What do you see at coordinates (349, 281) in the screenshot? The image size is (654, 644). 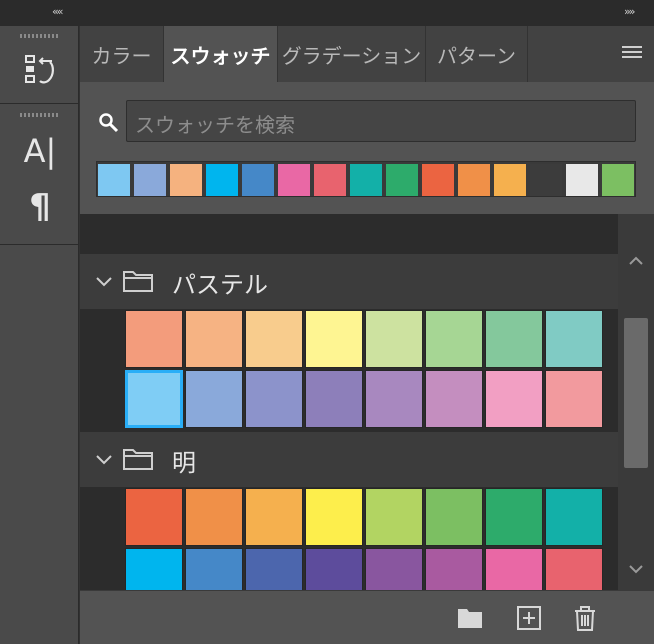 I see `swatch-group-header: パステル` at bounding box center [349, 281].